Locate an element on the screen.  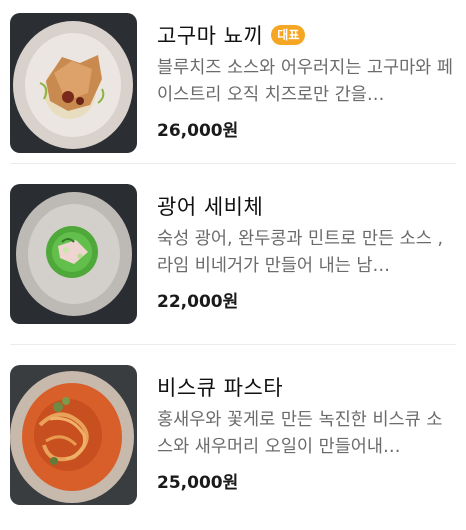
dish-ceviche-image is located at coordinates (73, 254).